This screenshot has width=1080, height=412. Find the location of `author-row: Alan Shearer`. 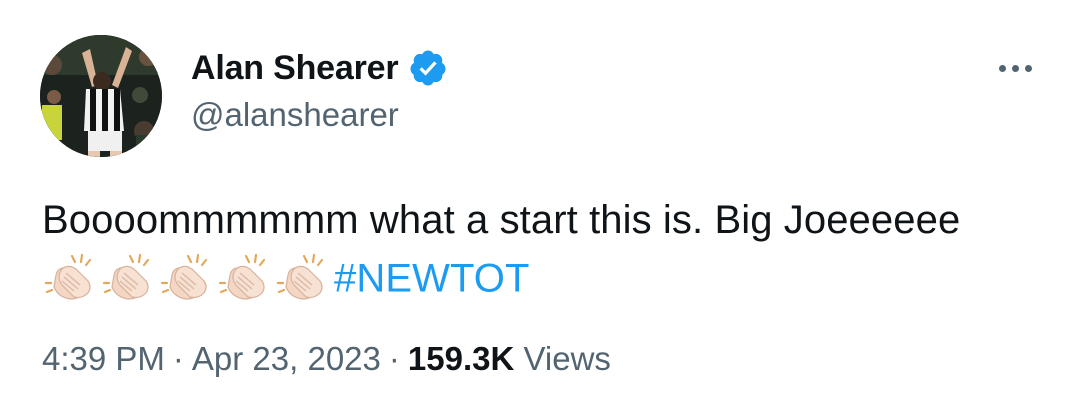

author-row: Alan Shearer is located at coordinates (319, 68).